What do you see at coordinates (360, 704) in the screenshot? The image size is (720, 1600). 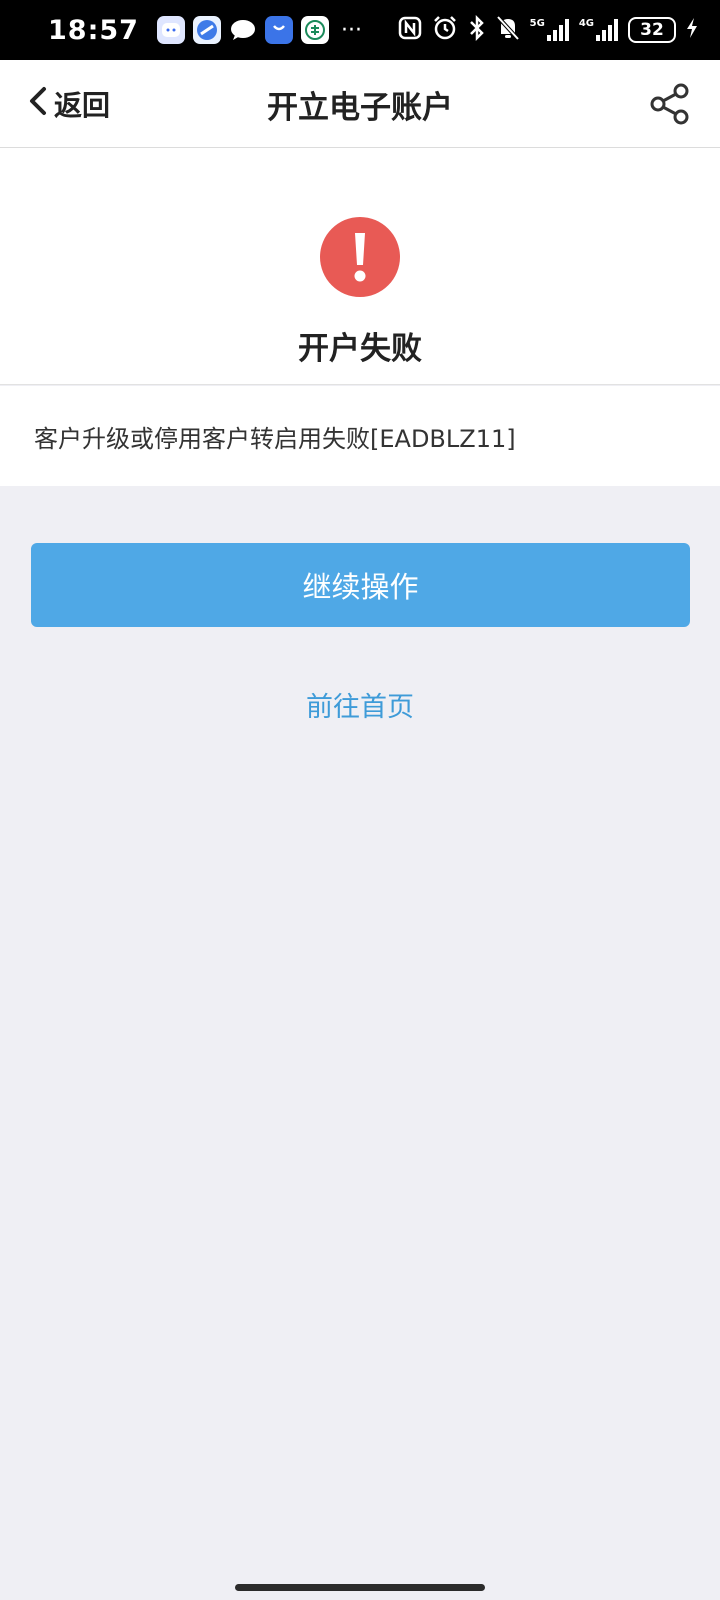 I see `go-home-link: 前往首页` at bounding box center [360, 704].